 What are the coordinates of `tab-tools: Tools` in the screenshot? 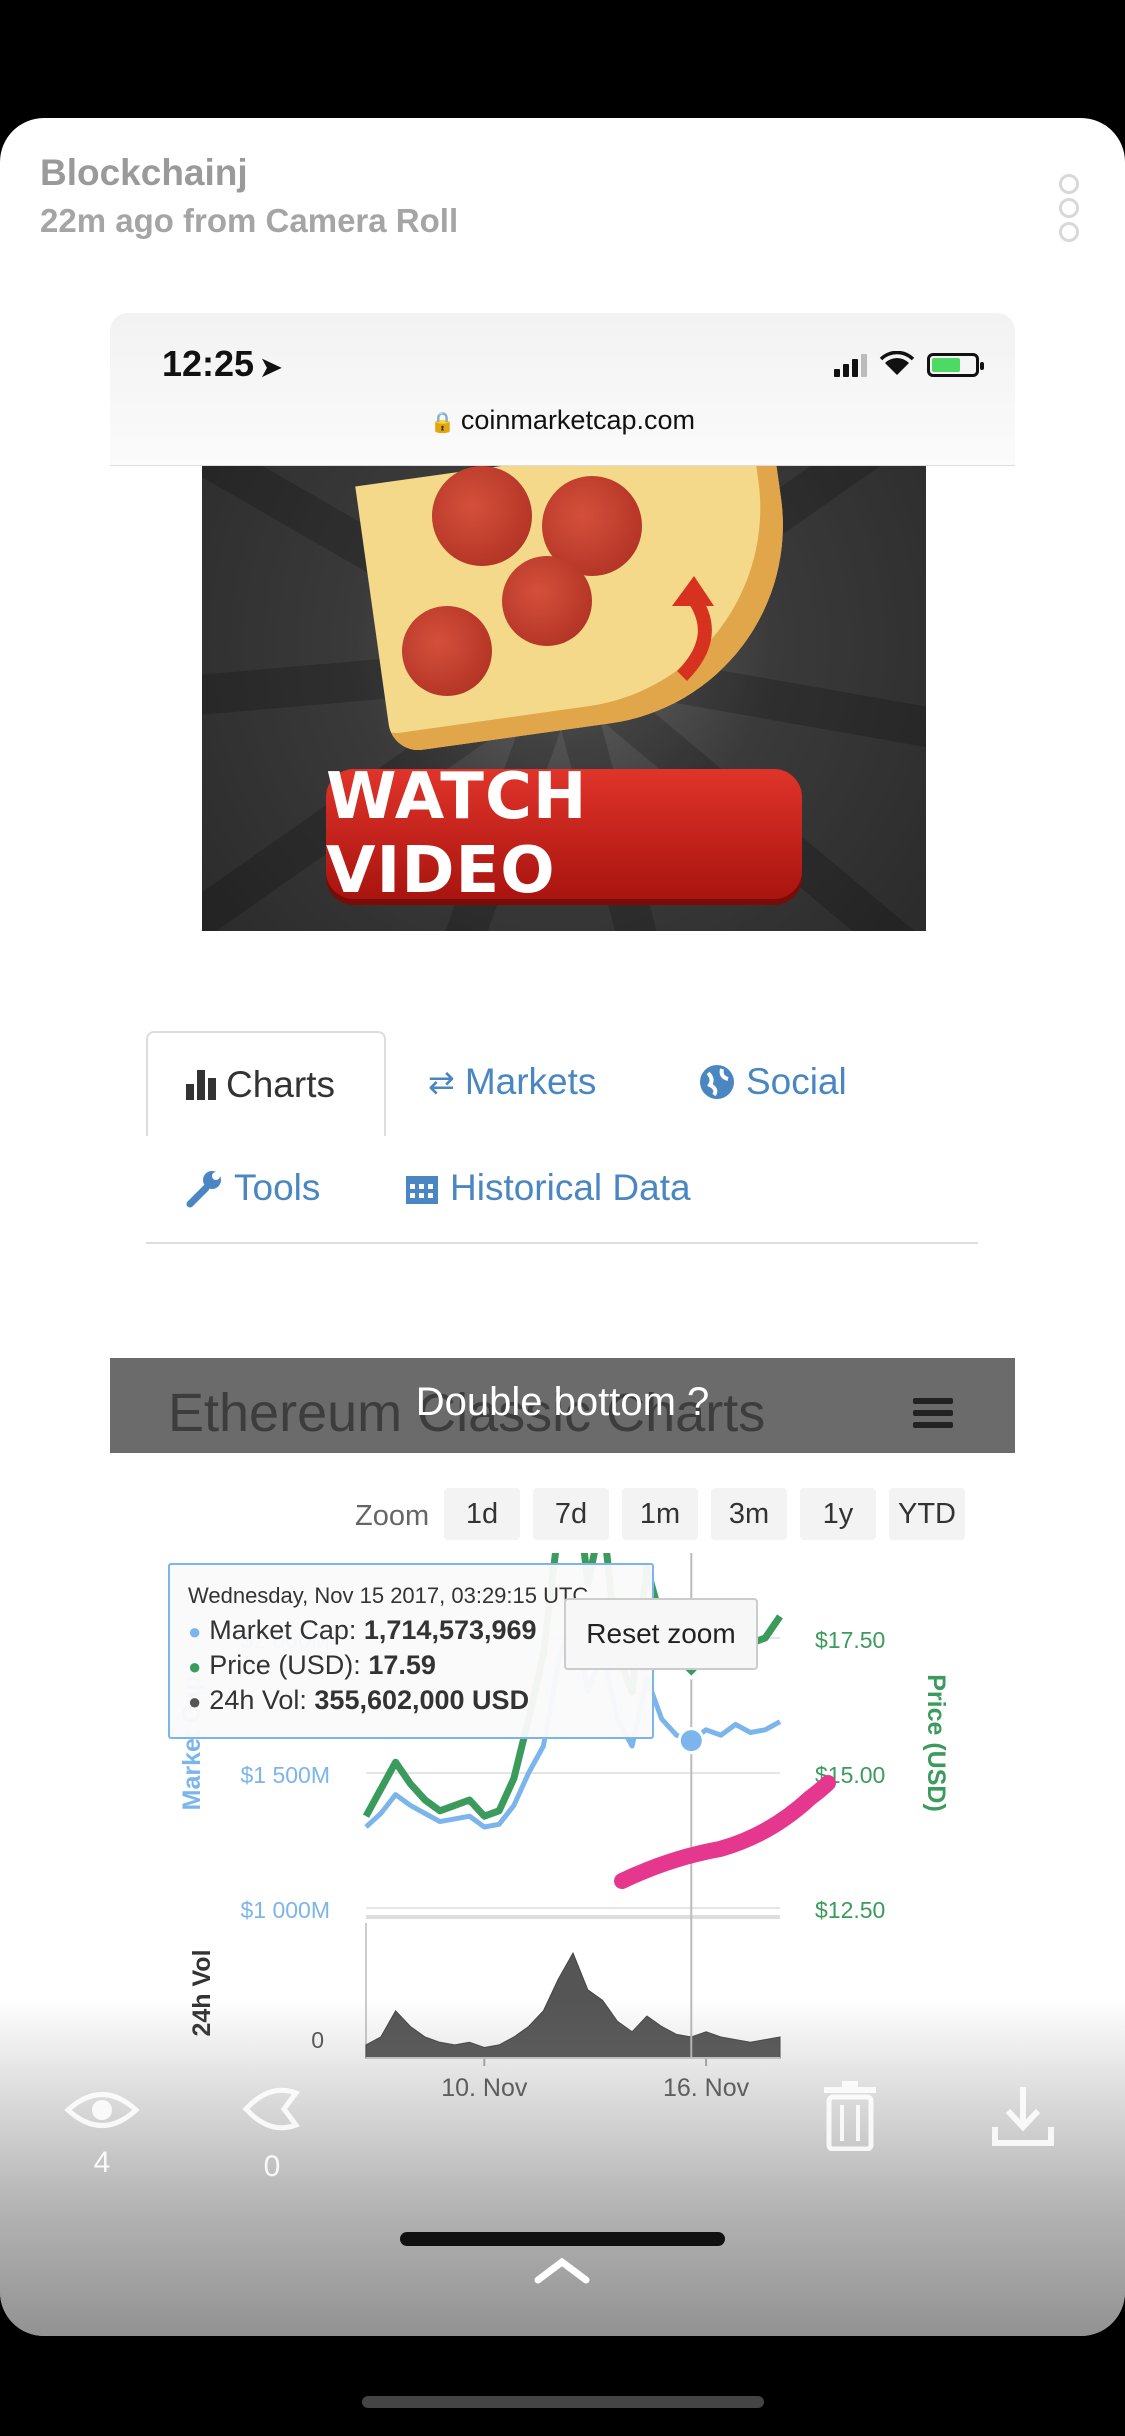 It's located at (252, 1188).